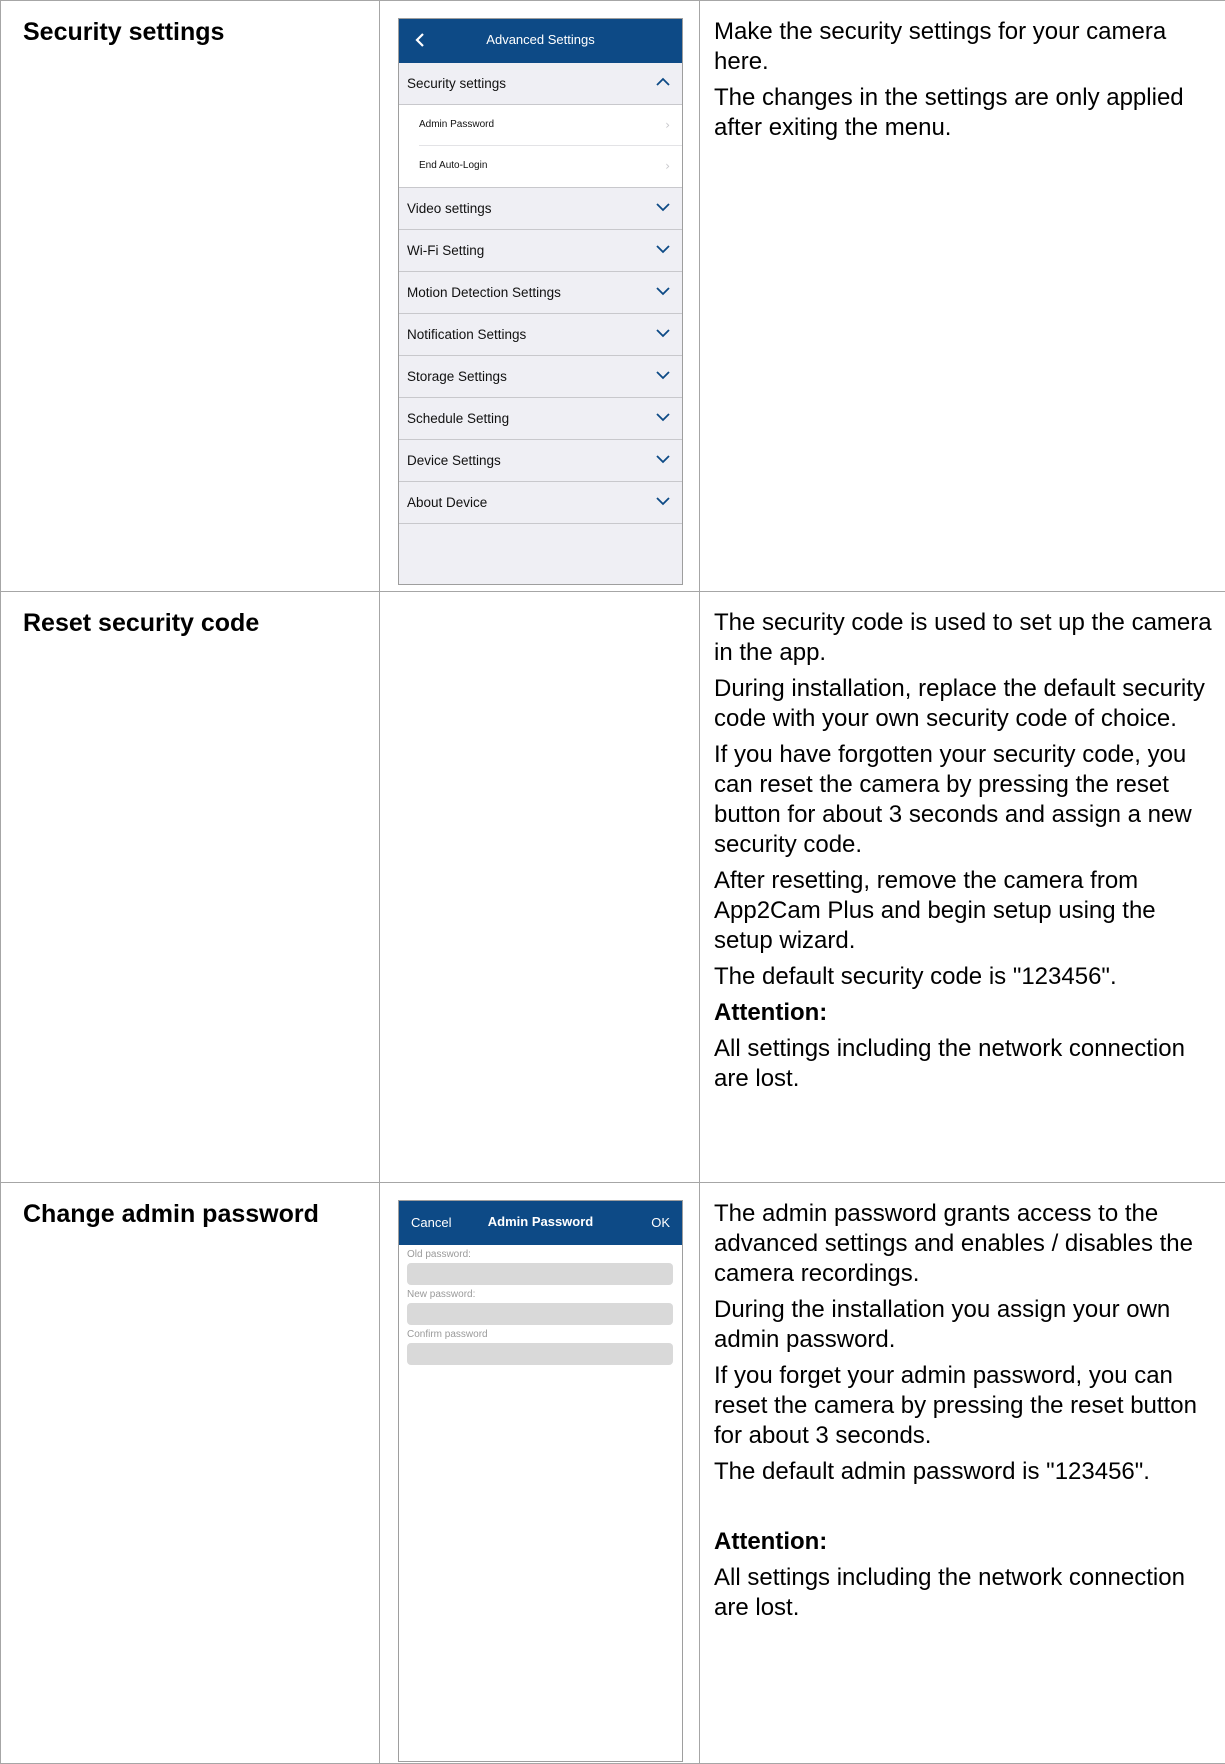 The height and width of the screenshot is (1764, 1225). I want to click on section-label: Security settings, so click(456, 83).